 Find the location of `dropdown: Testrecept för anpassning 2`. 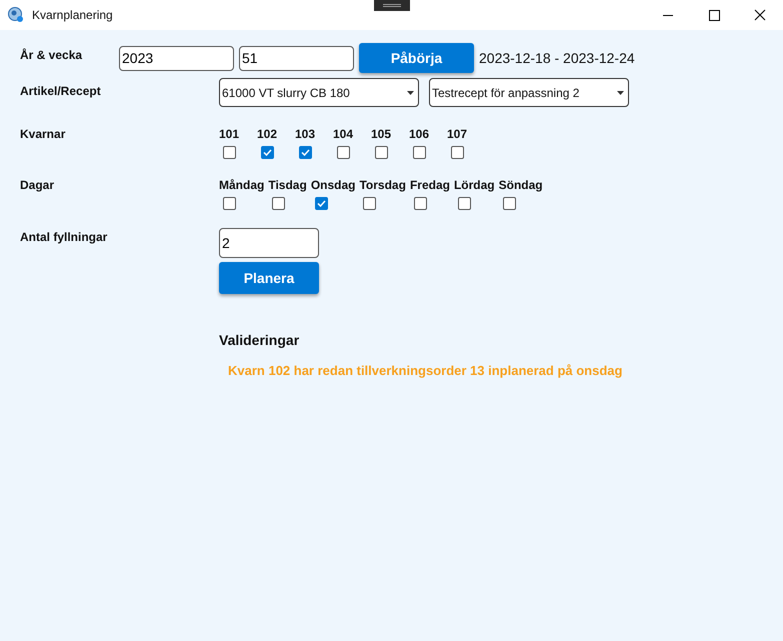

dropdown: Testrecept för anpassning 2 is located at coordinates (529, 92).